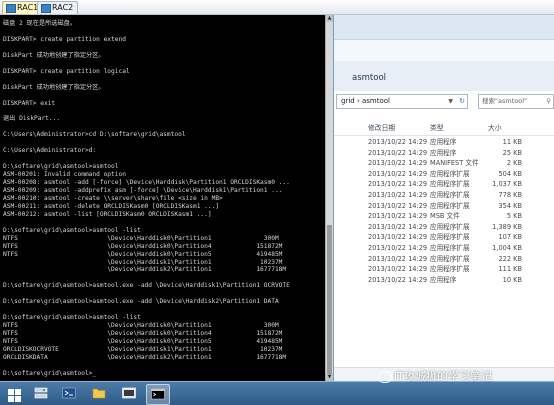 The height and width of the screenshot is (405, 554). I want to click on refresh-icon: ↻, so click(462, 101).